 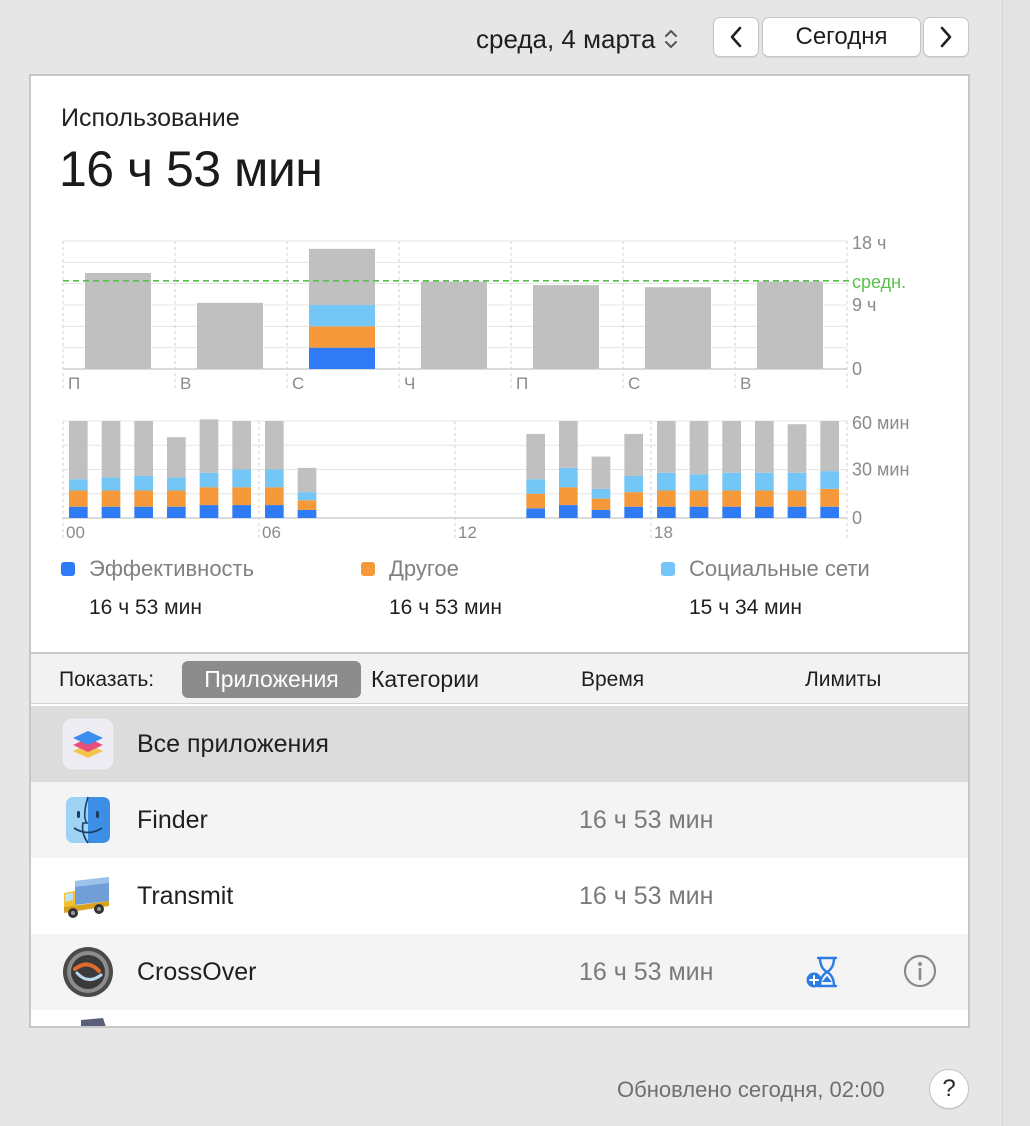 What do you see at coordinates (880, 423) in the screenshot?
I see `y-tick-label: 60 мин` at bounding box center [880, 423].